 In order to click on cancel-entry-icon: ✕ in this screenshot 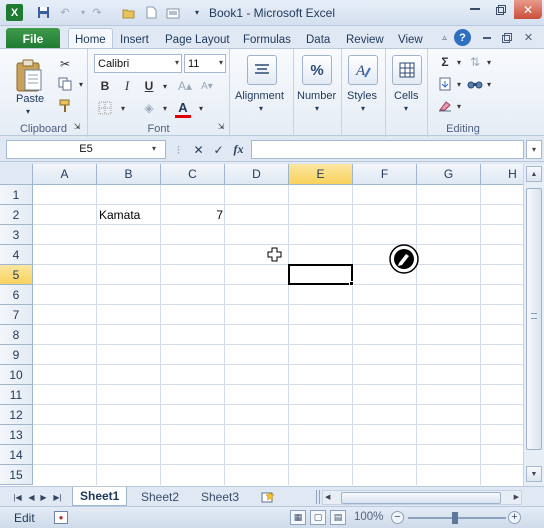, I will do `click(198, 149)`.